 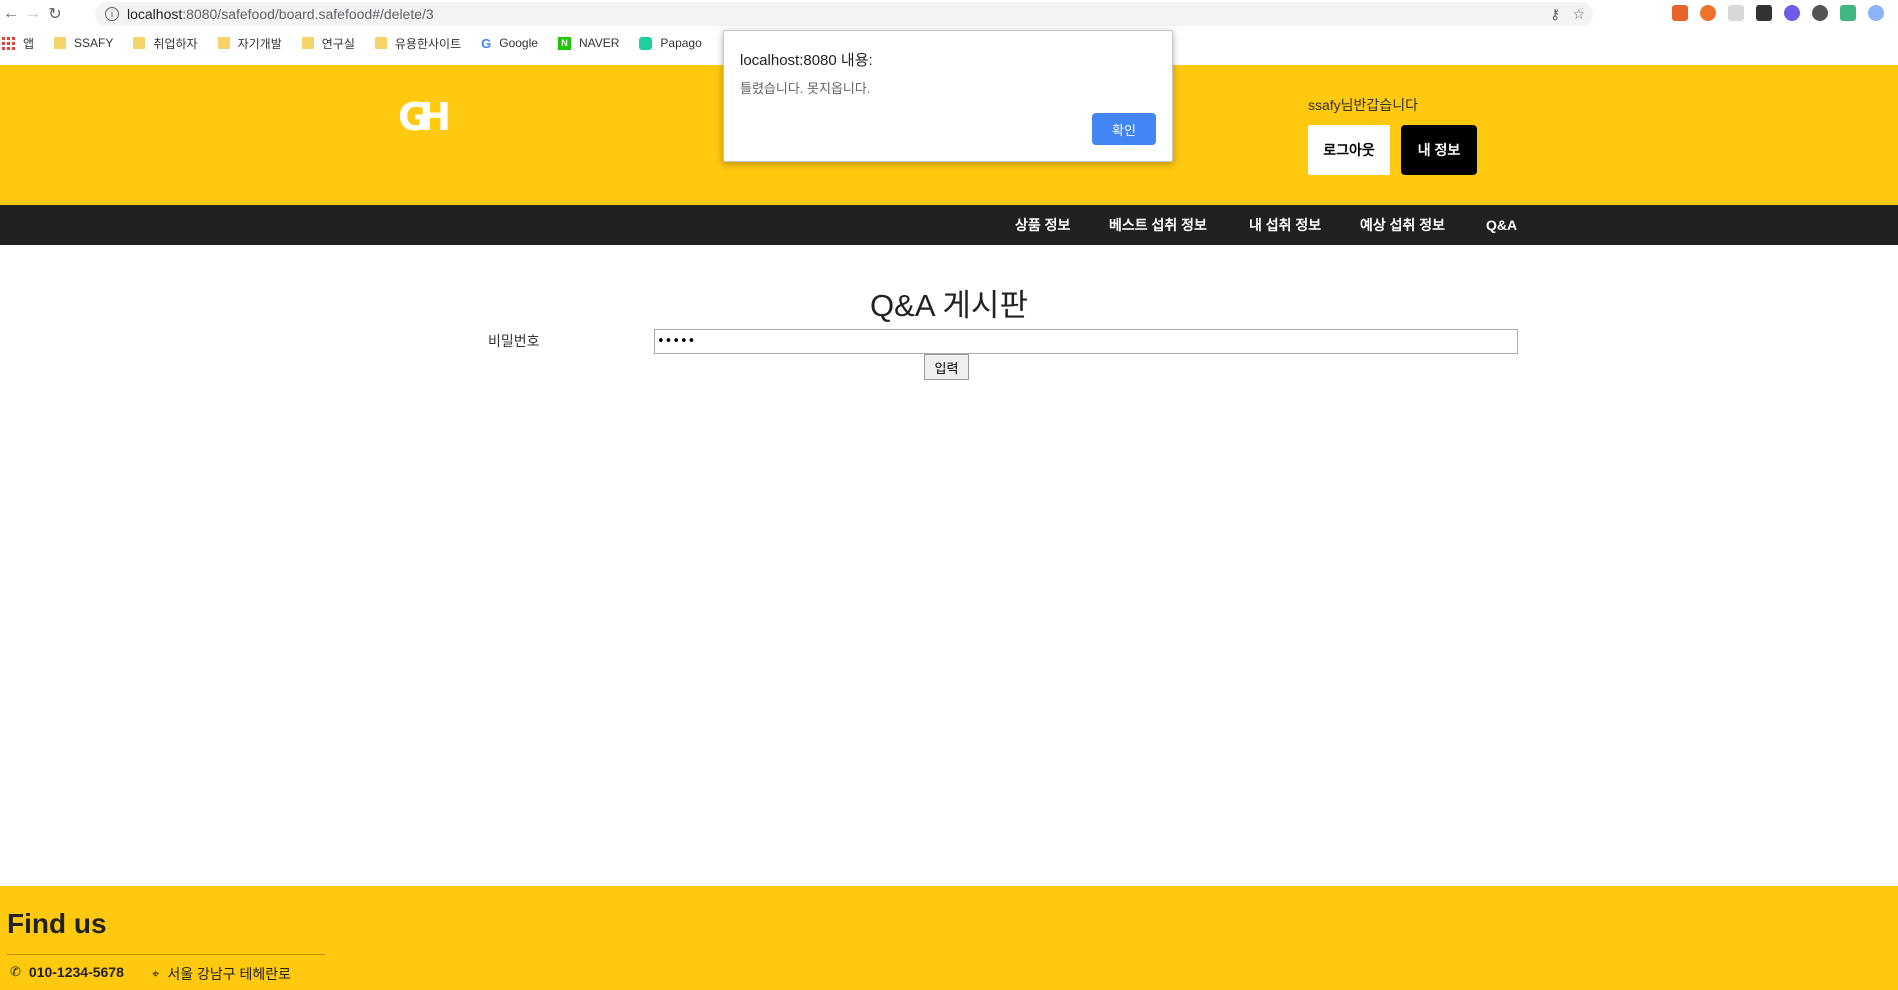 What do you see at coordinates (949, 305) in the screenshot?
I see `page-title: Q&A 게시판` at bounding box center [949, 305].